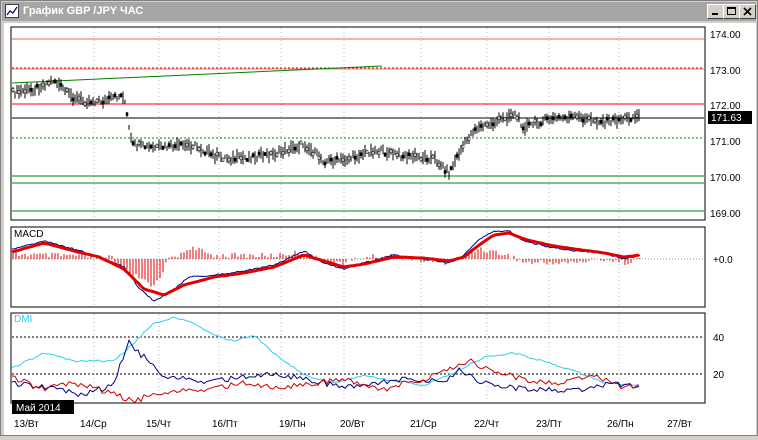 This screenshot has height=440, width=758. I want to click on date-label: 14/Ср, so click(93, 424).